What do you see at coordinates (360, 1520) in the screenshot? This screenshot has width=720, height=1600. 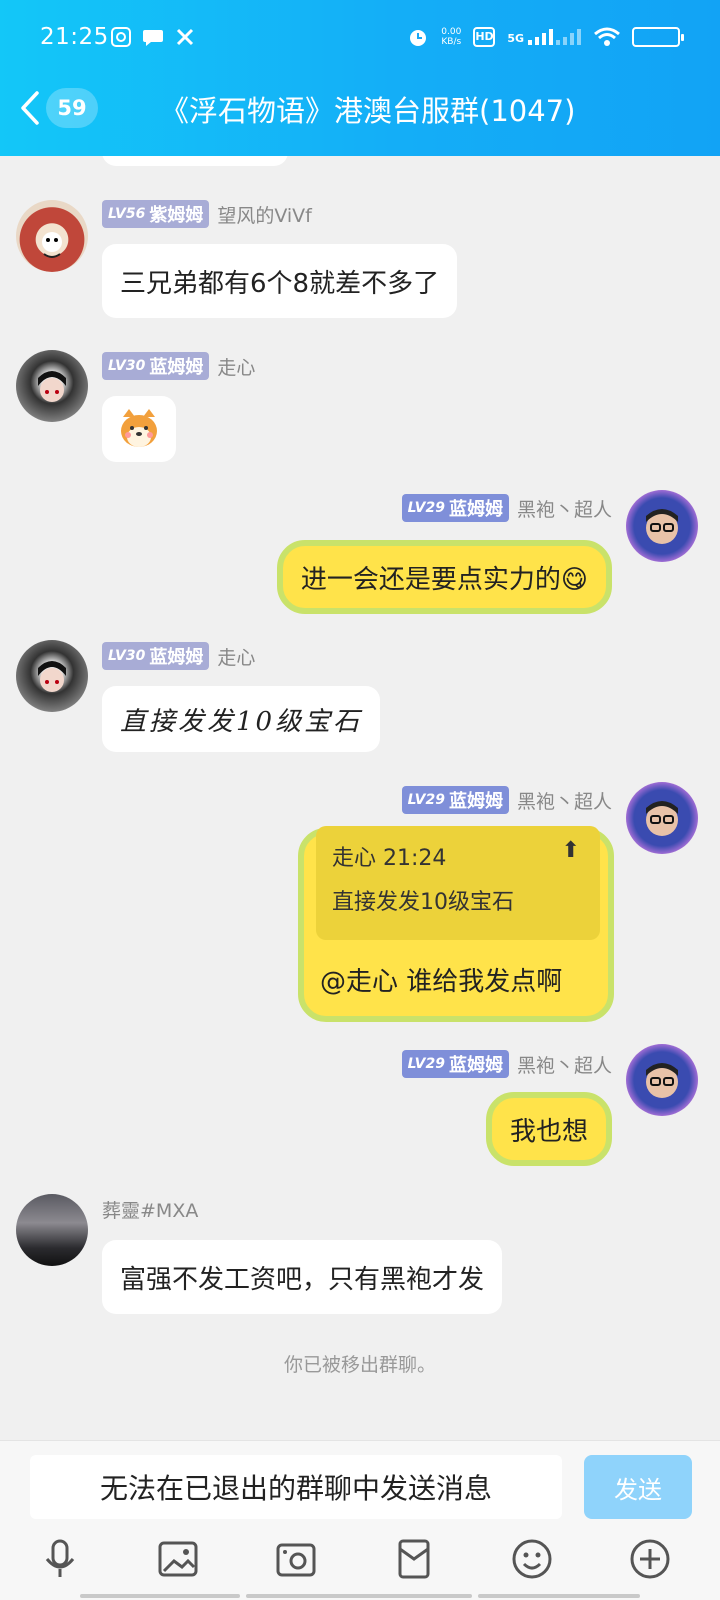 I see `composer: 无法在已退出的群聊中发送消息 发送` at bounding box center [360, 1520].